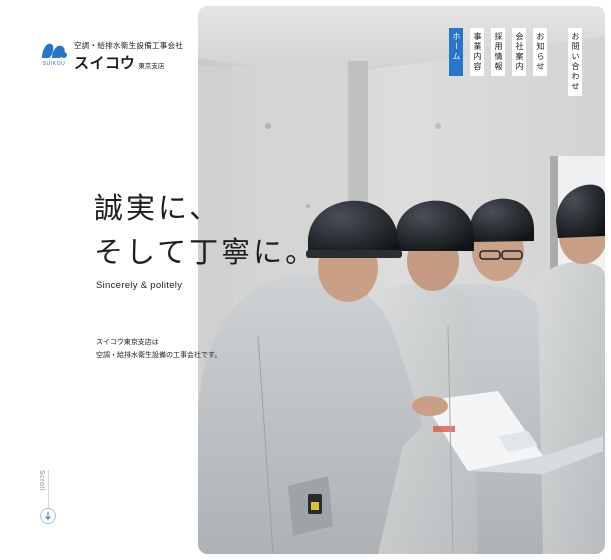 The height and width of the screenshot is (560, 611). What do you see at coordinates (41, 480) in the screenshot?
I see `scroll-label: Scroll` at bounding box center [41, 480].